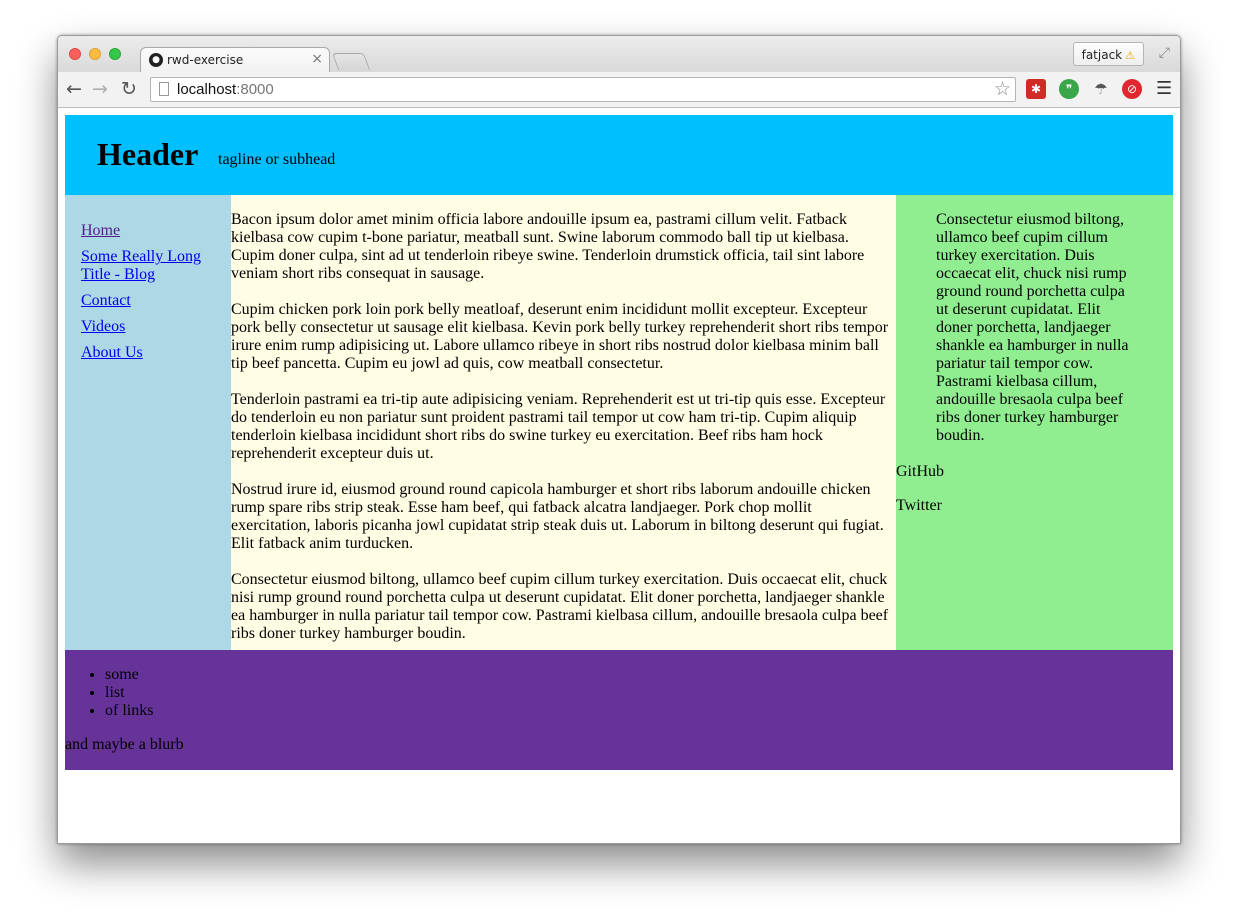 This screenshot has height=923, width=1238. I want to click on address-bar: localhost:8000 ☆, so click(583, 89).